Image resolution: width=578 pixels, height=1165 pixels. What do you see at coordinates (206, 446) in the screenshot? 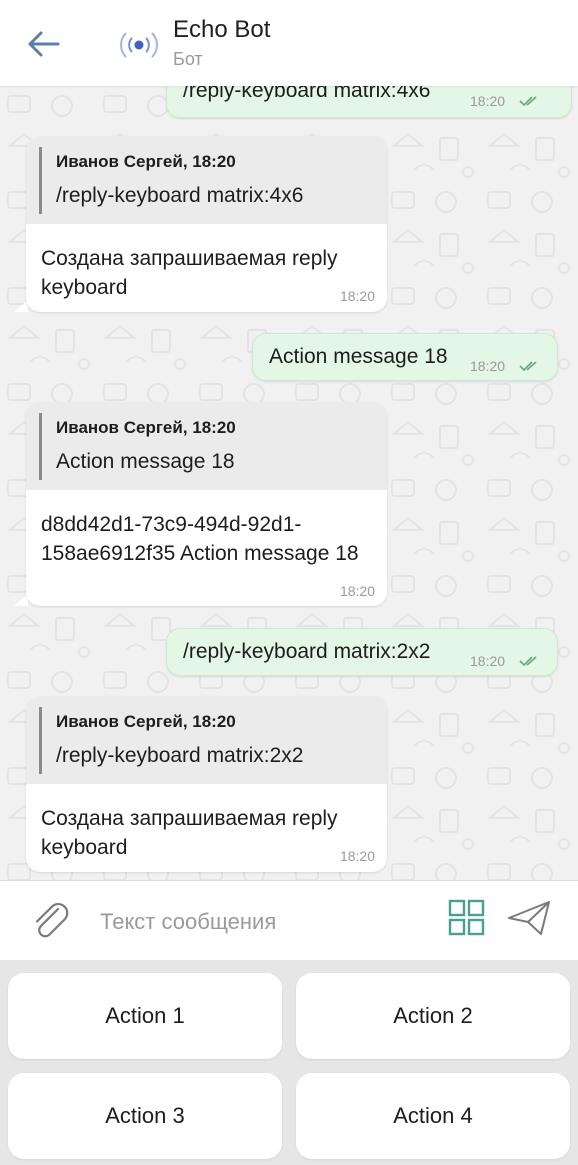
I see `quoted-message: Иванов Сергей, 18:20 Action message 18` at bounding box center [206, 446].